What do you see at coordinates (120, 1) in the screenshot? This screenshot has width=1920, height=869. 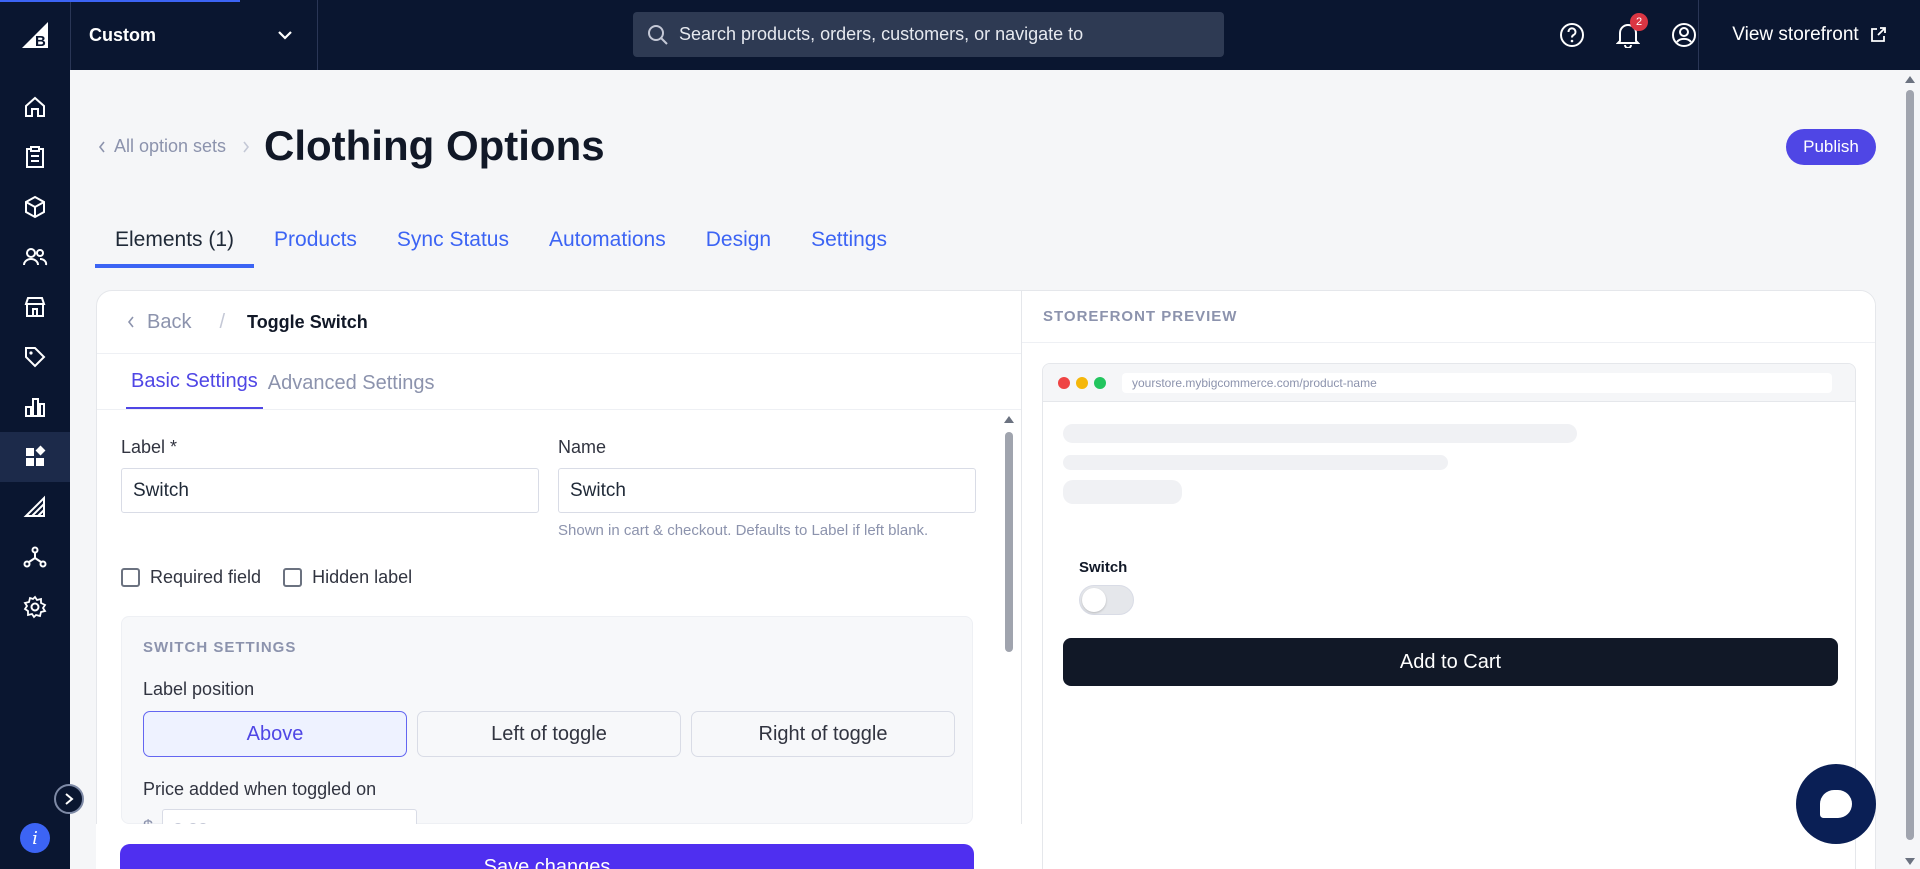 I see `loading-bar` at bounding box center [120, 1].